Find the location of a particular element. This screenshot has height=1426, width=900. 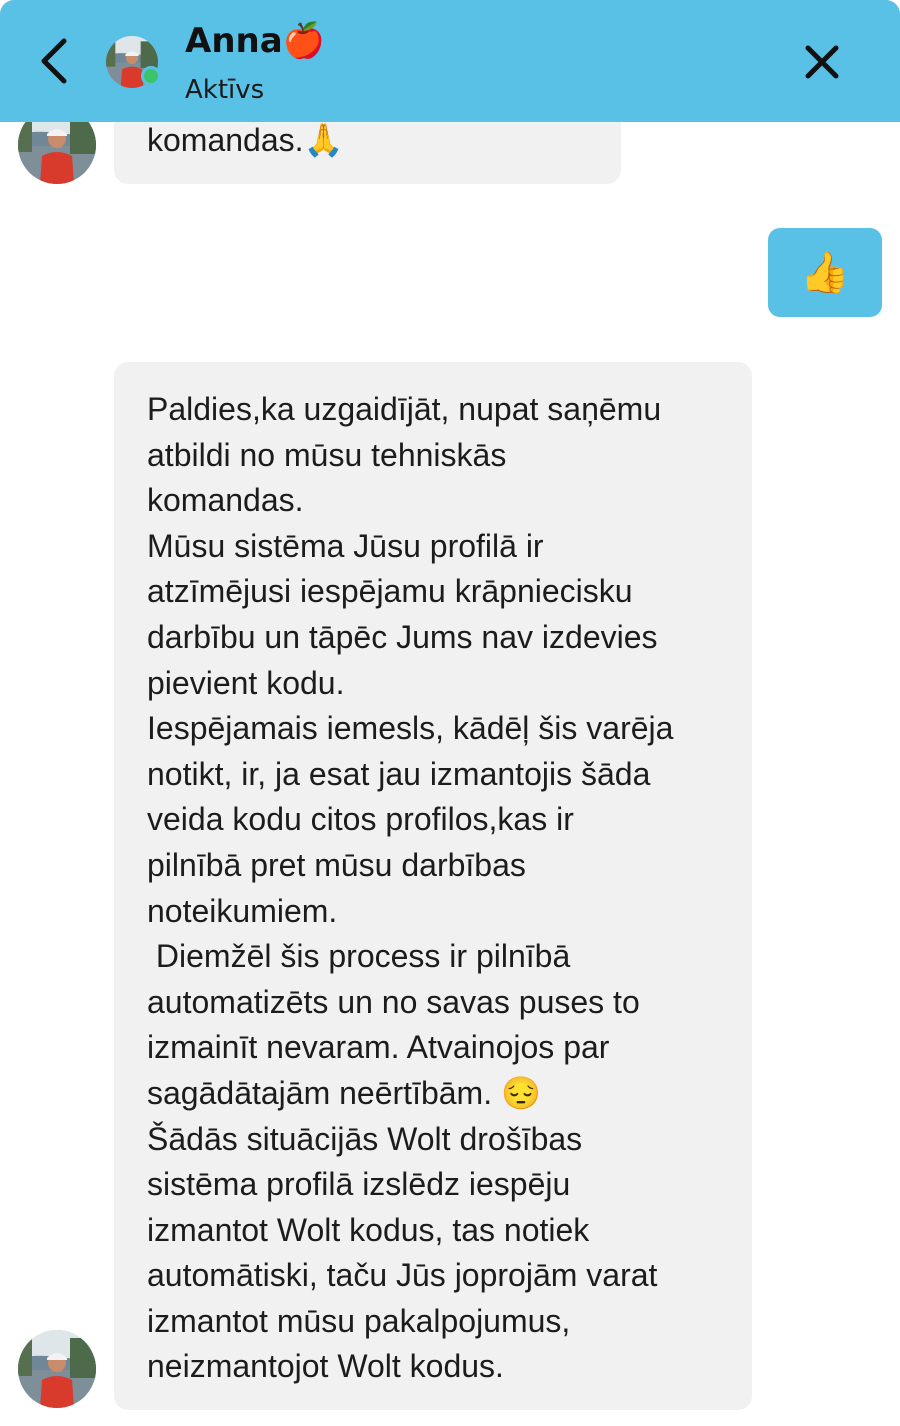

contact-status: Aktīvs is located at coordinates (225, 90).